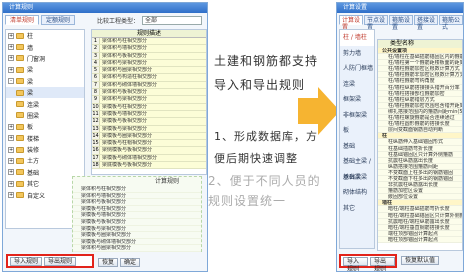  I want to click on table-row: 1 梁体积与柱相交部分, so click(149, 42).